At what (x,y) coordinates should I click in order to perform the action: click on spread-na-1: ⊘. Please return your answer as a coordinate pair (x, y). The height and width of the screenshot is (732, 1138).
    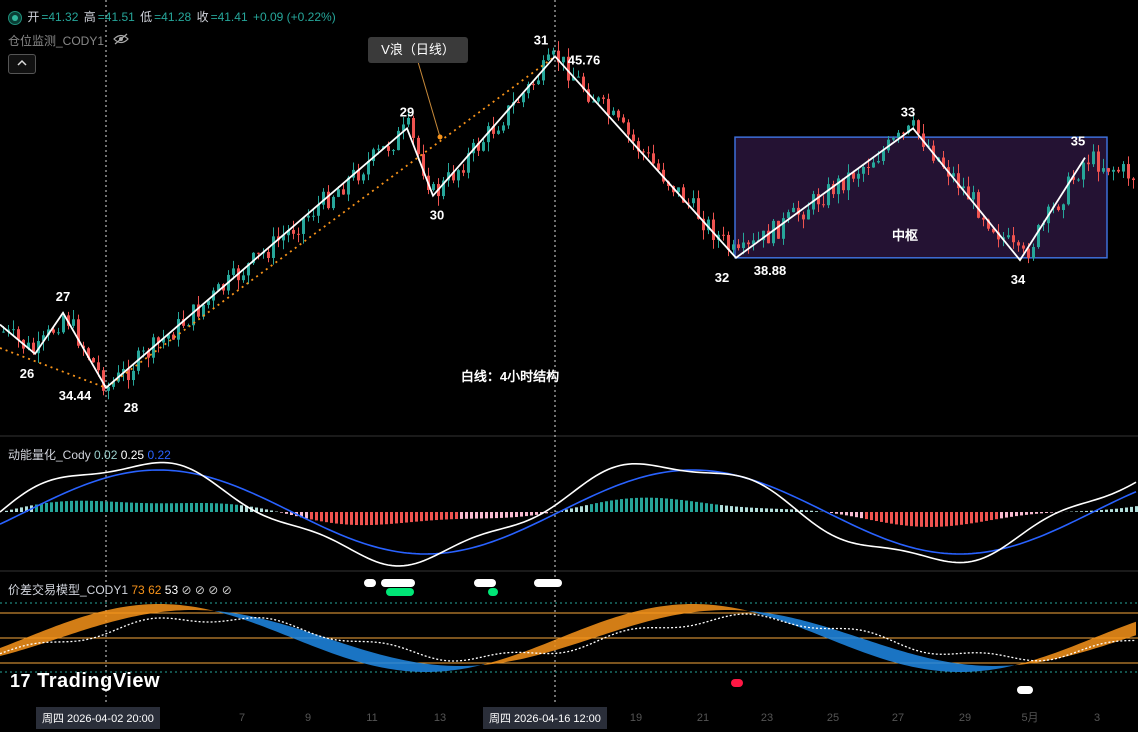
    Looking at the image, I should click on (186, 590).